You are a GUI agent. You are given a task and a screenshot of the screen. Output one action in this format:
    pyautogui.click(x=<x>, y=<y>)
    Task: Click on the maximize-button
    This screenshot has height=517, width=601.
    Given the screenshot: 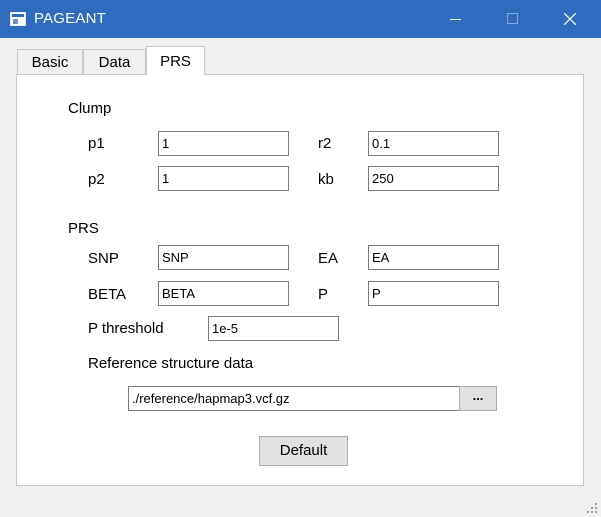 What is the action you would take?
    pyautogui.click(x=512, y=19)
    